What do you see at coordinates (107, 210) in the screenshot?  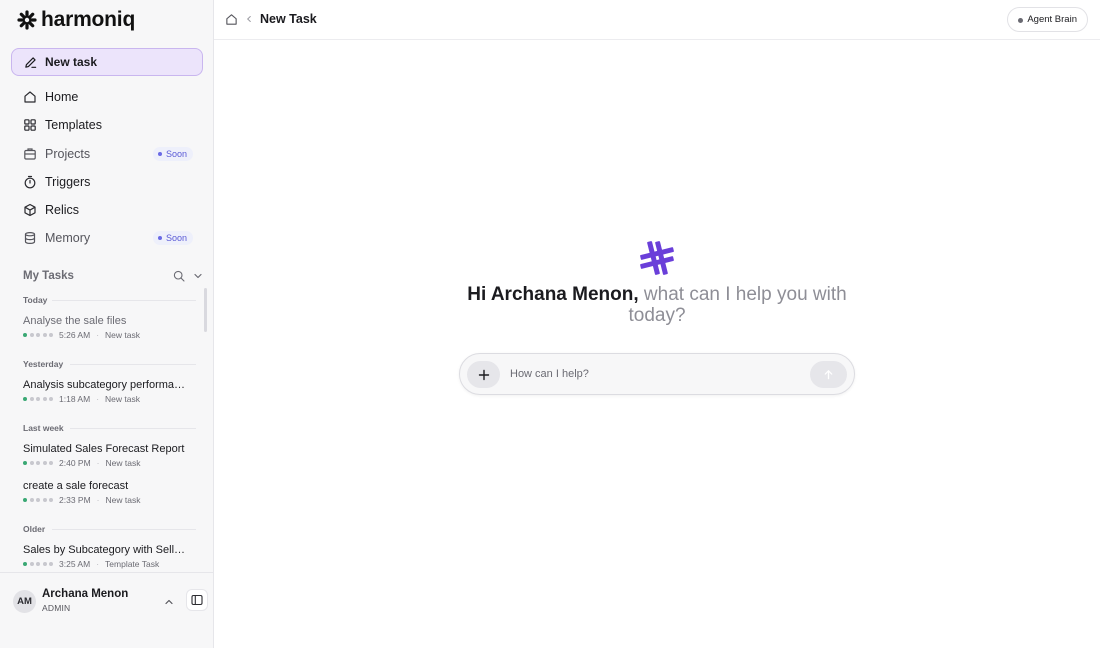 I see `sidebar-item-relics: Relics` at bounding box center [107, 210].